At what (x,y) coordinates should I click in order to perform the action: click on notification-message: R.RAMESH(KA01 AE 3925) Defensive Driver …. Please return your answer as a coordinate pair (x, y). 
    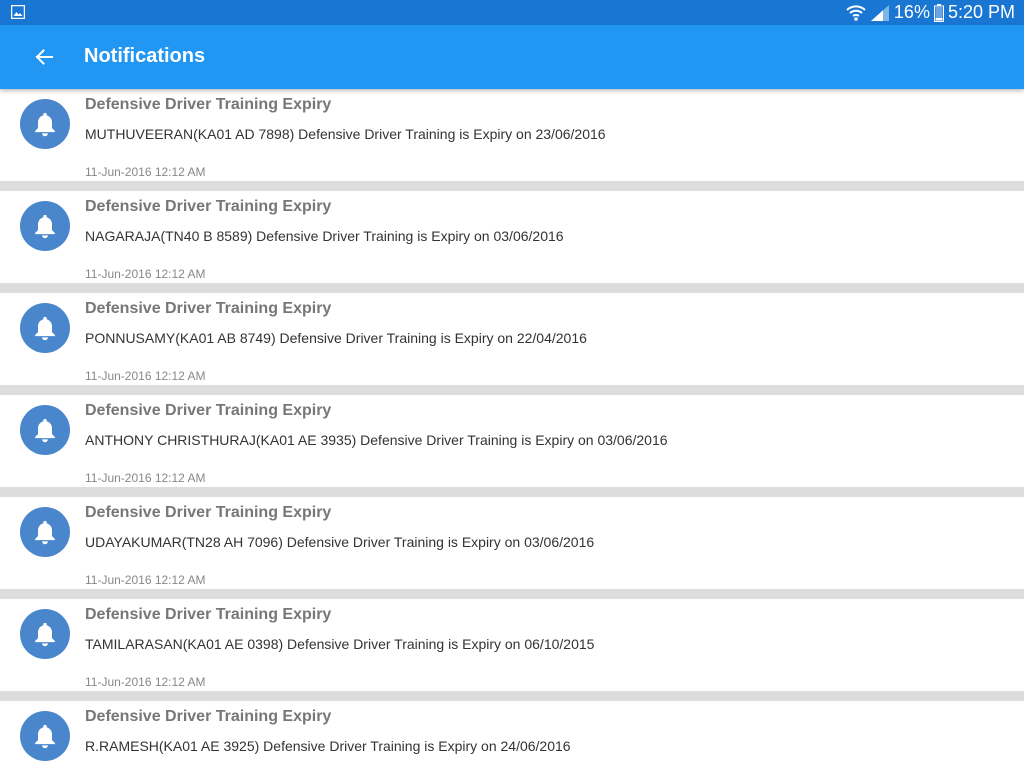
    Looking at the image, I should click on (328, 746).